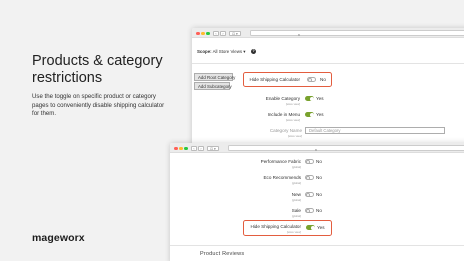 The height and width of the screenshot is (261, 464). Describe the element at coordinates (296, 194) in the screenshot. I see `new-label: New` at that location.